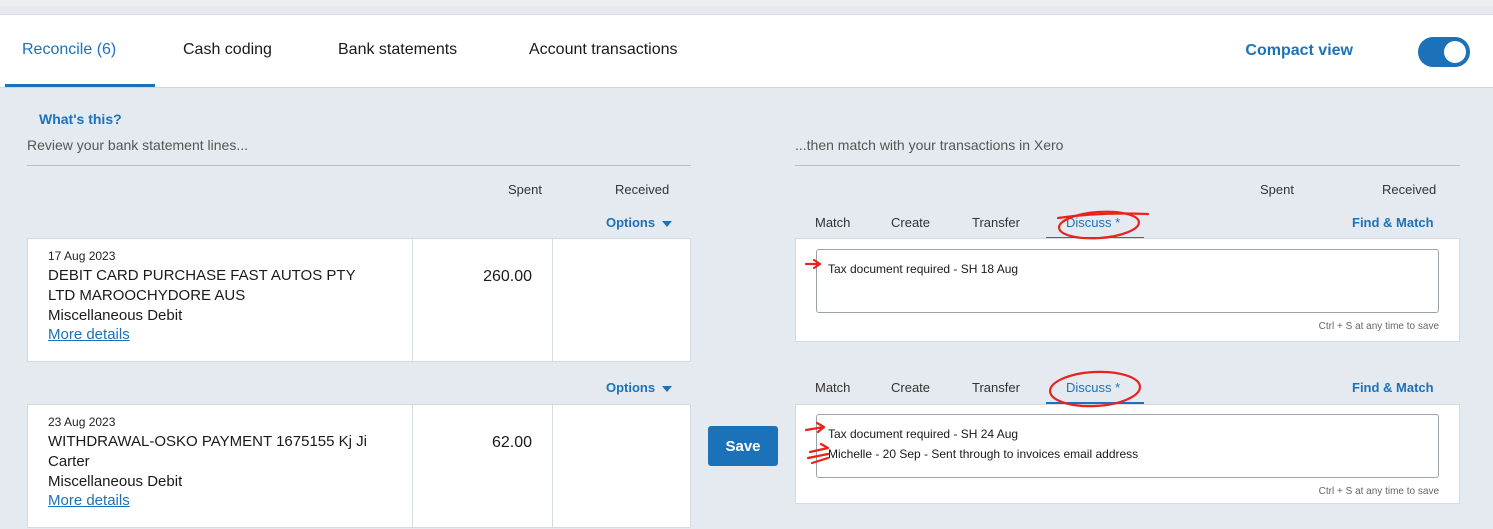  Describe the element at coordinates (359, 165) in the screenshot. I see `left-divider` at that location.